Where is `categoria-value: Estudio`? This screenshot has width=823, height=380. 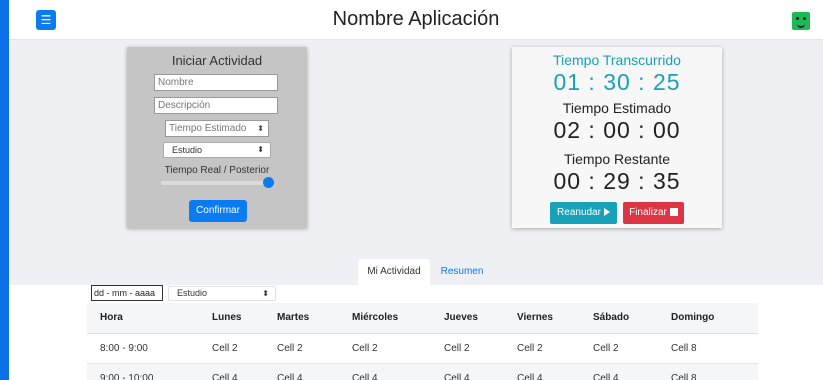 categoria-value: Estudio is located at coordinates (187, 150).